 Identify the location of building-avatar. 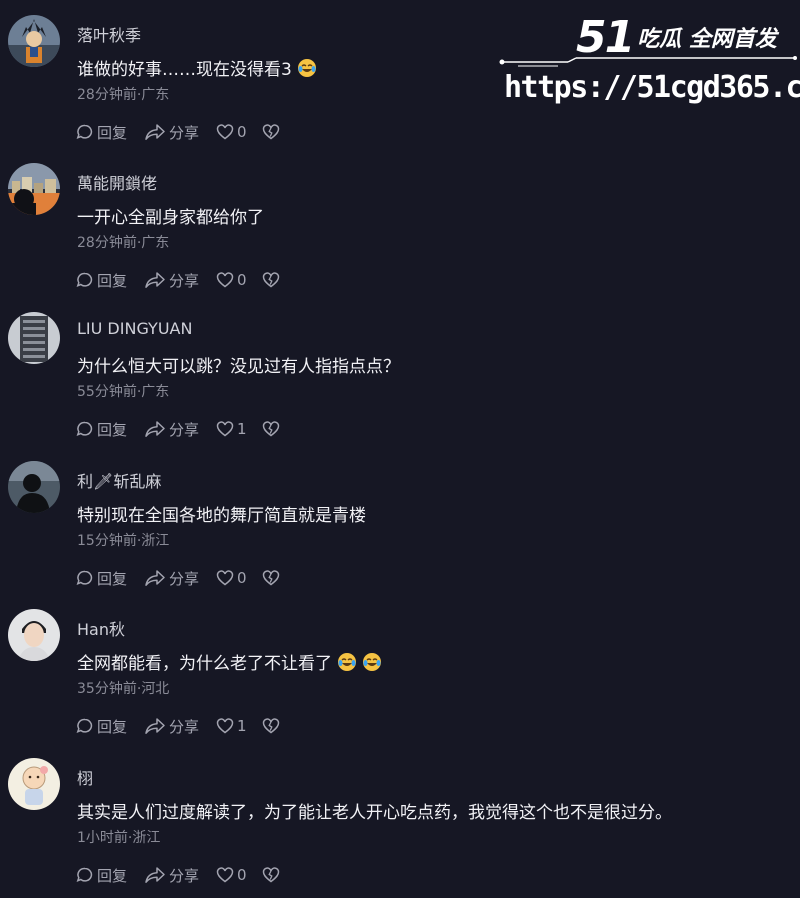
(34, 338).